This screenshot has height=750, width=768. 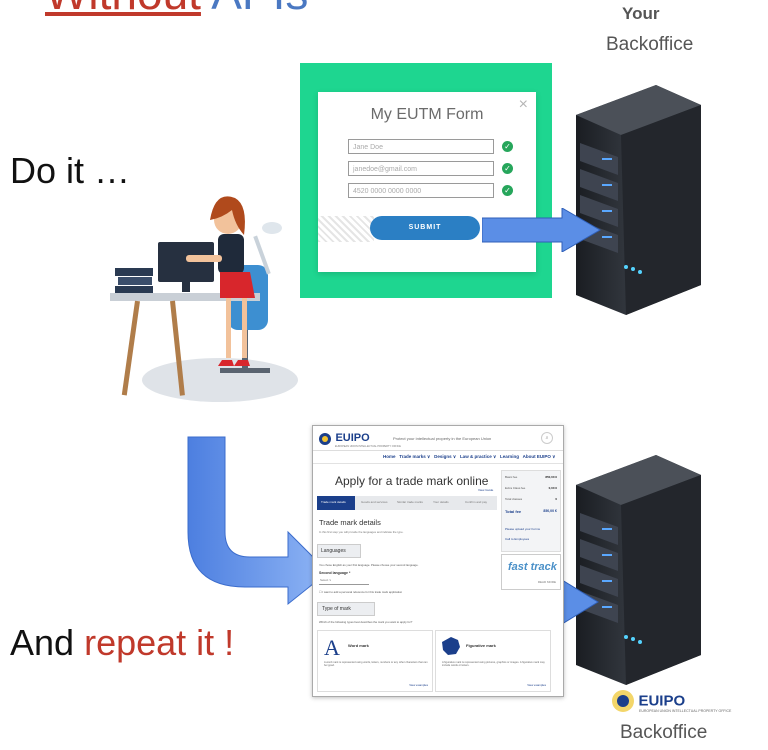 I want to click on page-heading: Apply for a trade mark online, so click(x=412, y=481).